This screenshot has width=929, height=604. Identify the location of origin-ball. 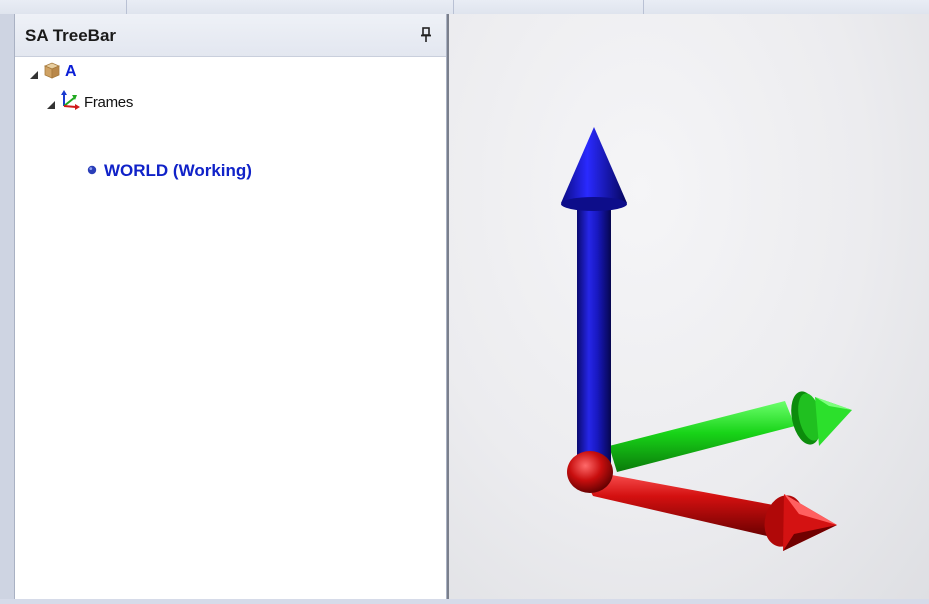
(590, 472).